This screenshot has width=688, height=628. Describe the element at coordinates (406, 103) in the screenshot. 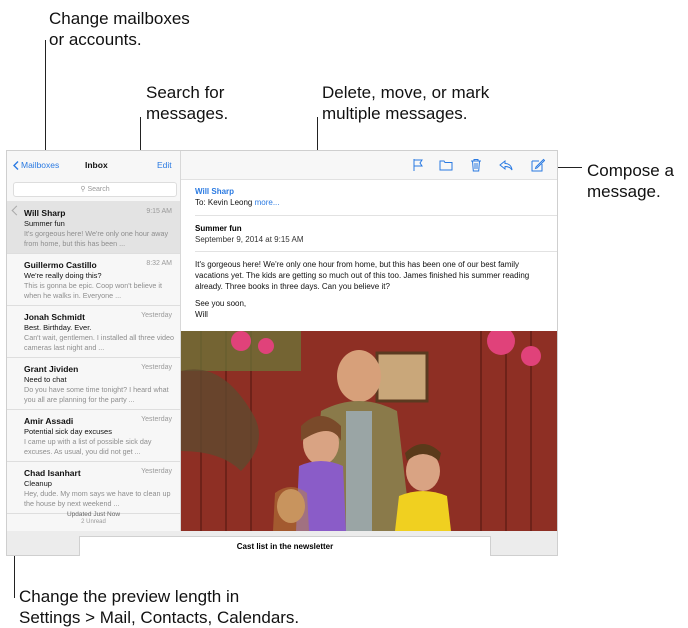

I see `callout-delete-move-mark: Delete, move, or mark multiple messages.` at that location.